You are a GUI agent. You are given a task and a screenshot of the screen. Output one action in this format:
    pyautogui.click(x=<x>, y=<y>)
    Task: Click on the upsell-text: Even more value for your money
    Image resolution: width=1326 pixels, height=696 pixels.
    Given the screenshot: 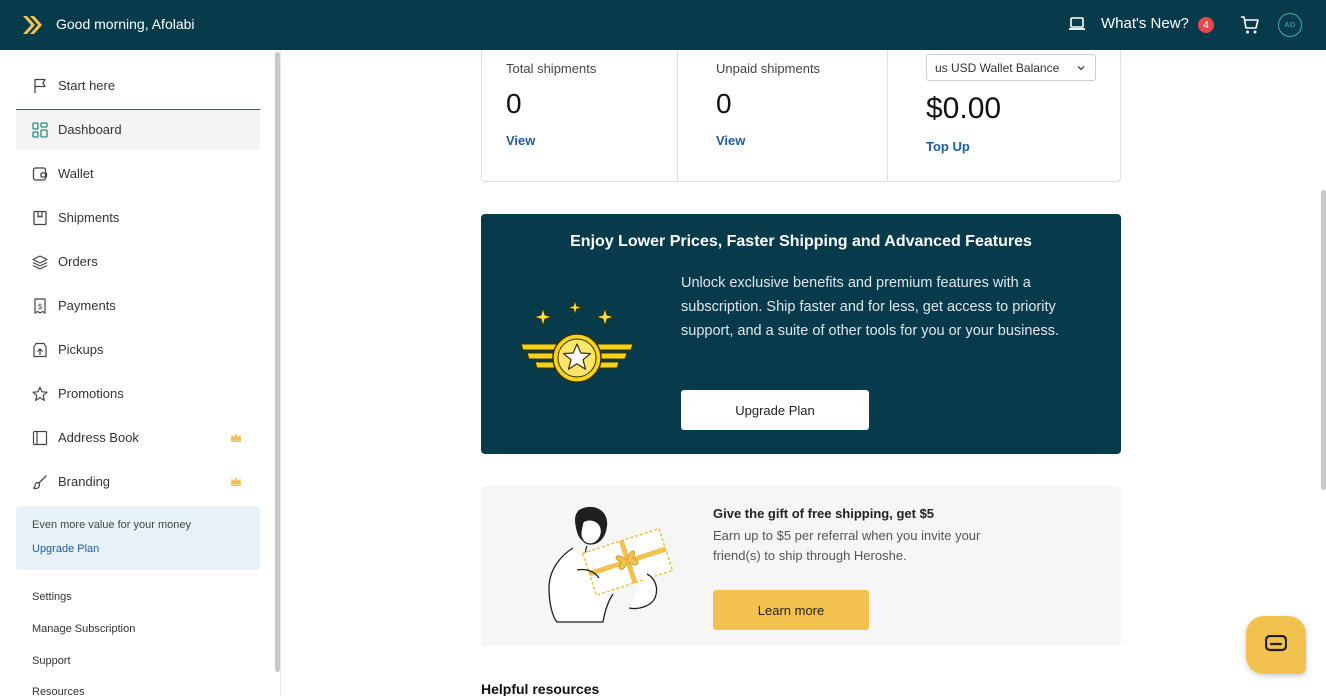 What is the action you would take?
    pyautogui.click(x=111, y=525)
    